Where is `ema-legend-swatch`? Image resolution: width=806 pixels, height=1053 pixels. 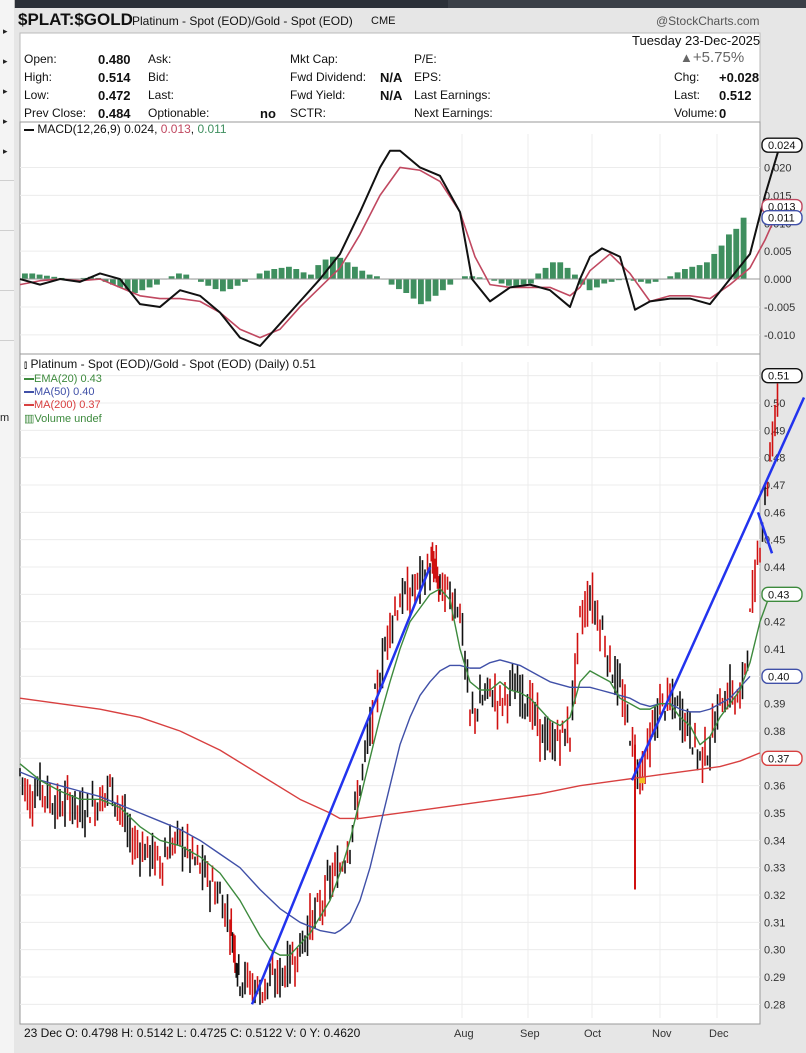 ema-legend-swatch is located at coordinates (29, 379).